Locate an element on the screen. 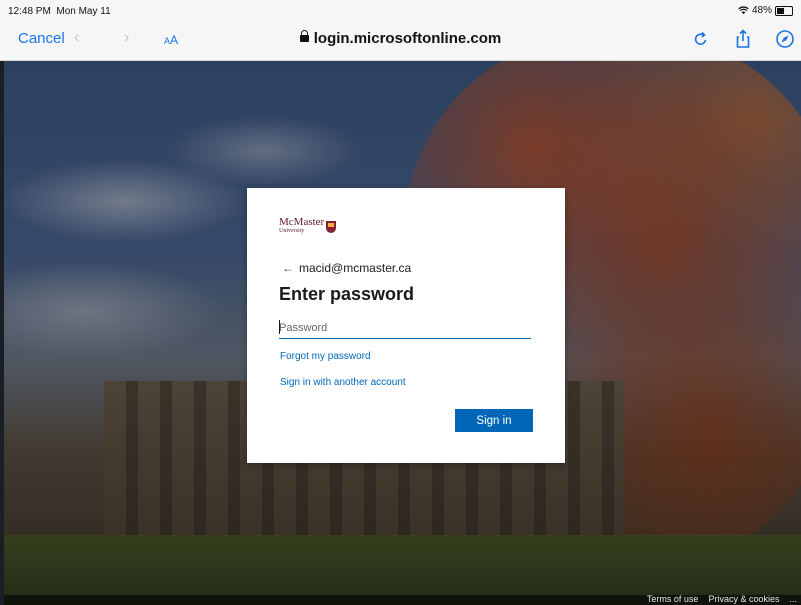 Image resolution: width=801 pixels, height=605 pixels. lock-icon is located at coordinates (304, 36).